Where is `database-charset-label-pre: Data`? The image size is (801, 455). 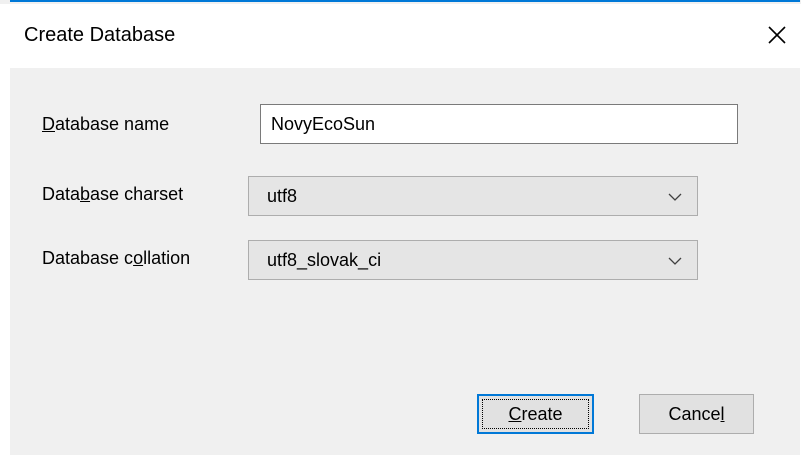 database-charset-label-pre: Data is located at coordinates (61, 194).